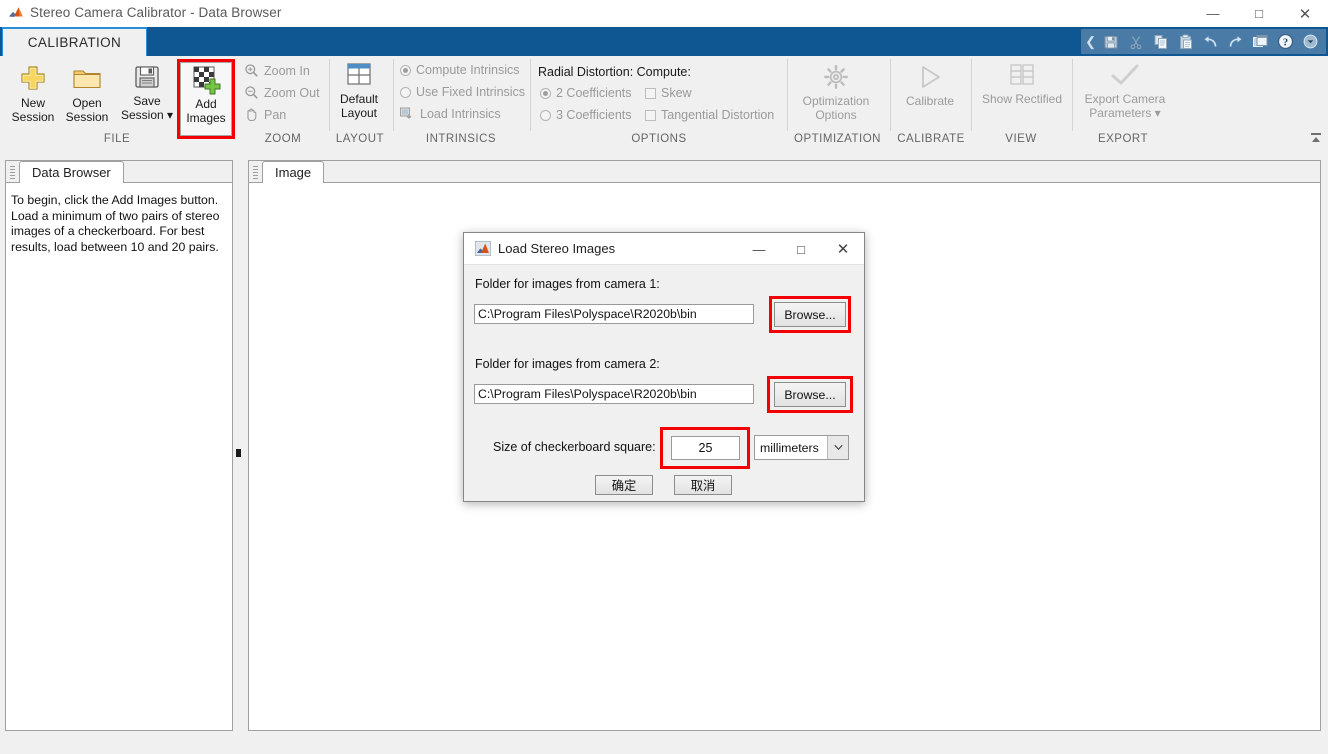  I want to click on two-coefficients-row: 2 Coefficients, so click(586, 93).